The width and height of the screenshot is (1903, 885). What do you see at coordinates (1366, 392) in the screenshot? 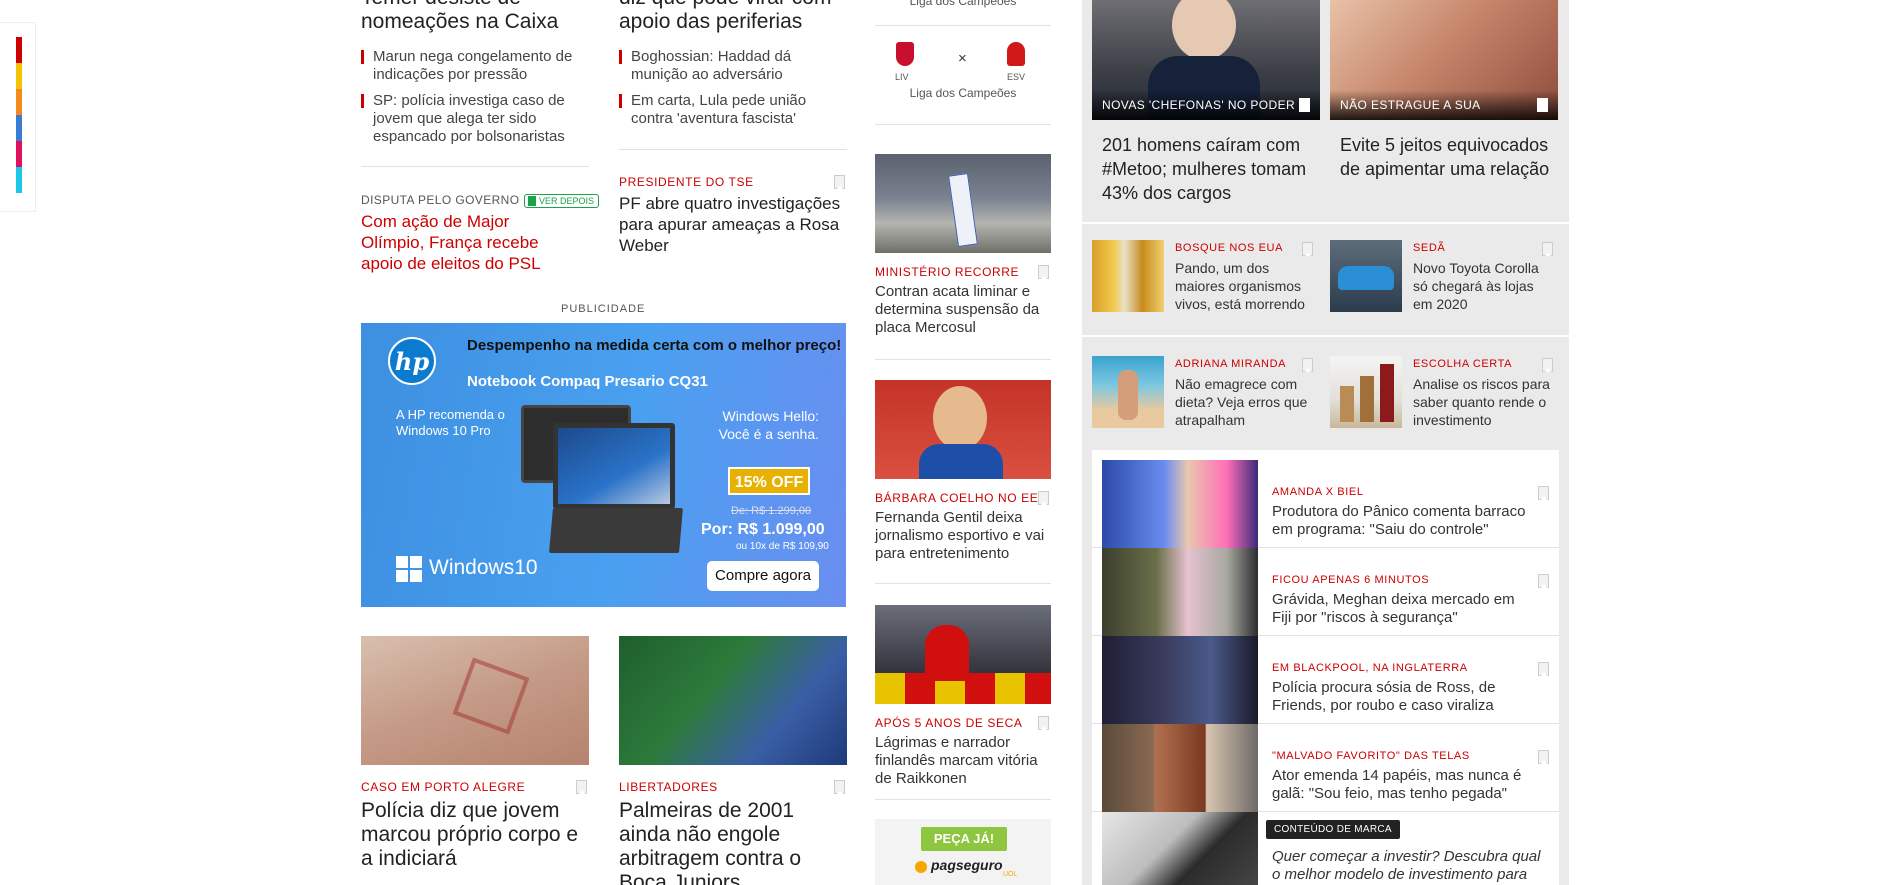
I see `small-image-coins` at bounding box center [1366, 392].